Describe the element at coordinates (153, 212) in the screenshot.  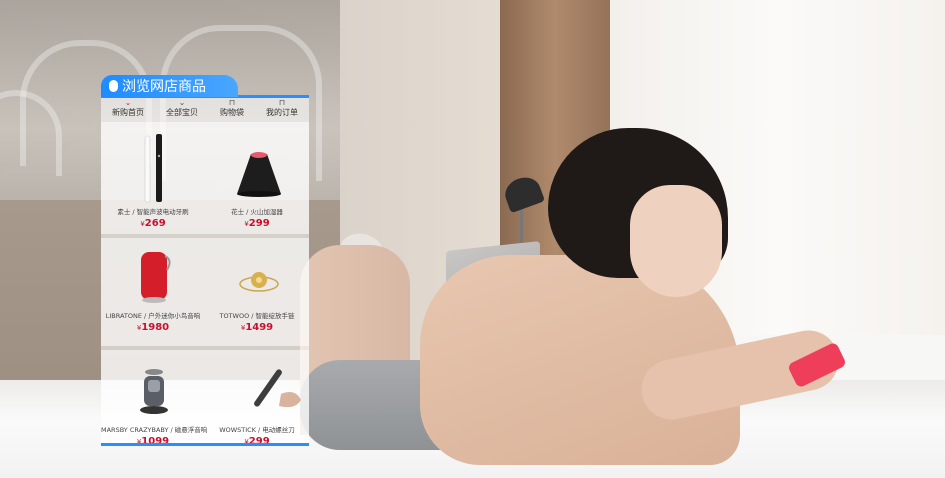
I see `product-name: 素士 / 智能声波电动牙刷` at that location.